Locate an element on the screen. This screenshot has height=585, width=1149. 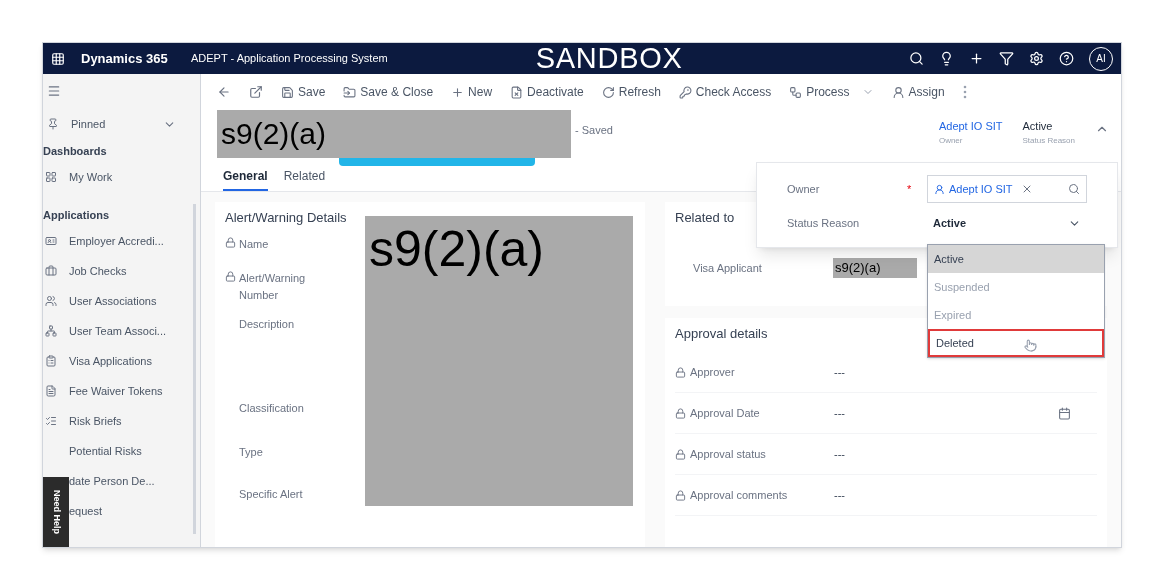
saved-status: - Saved is located at coordinates (594, 130).